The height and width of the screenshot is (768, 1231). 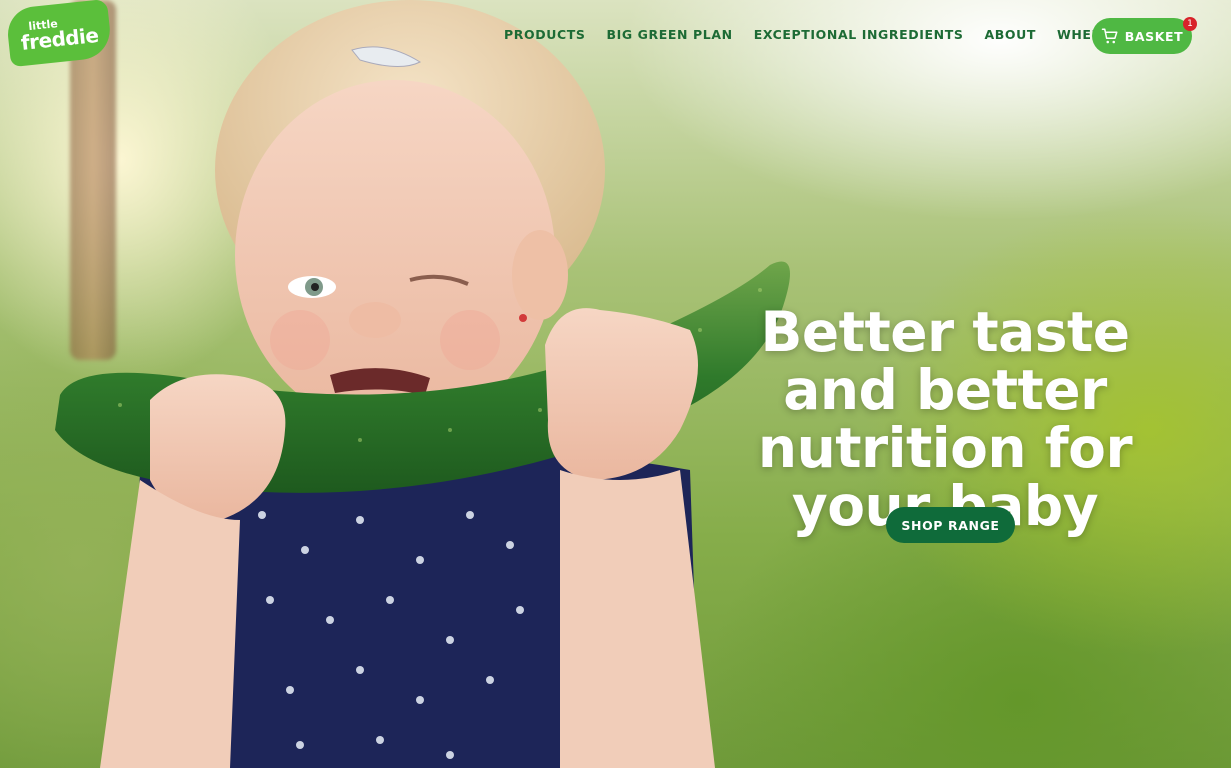 I want to click on nav-big-green-plan: BIG GREEN PLAN, so click(x=669, y=34).